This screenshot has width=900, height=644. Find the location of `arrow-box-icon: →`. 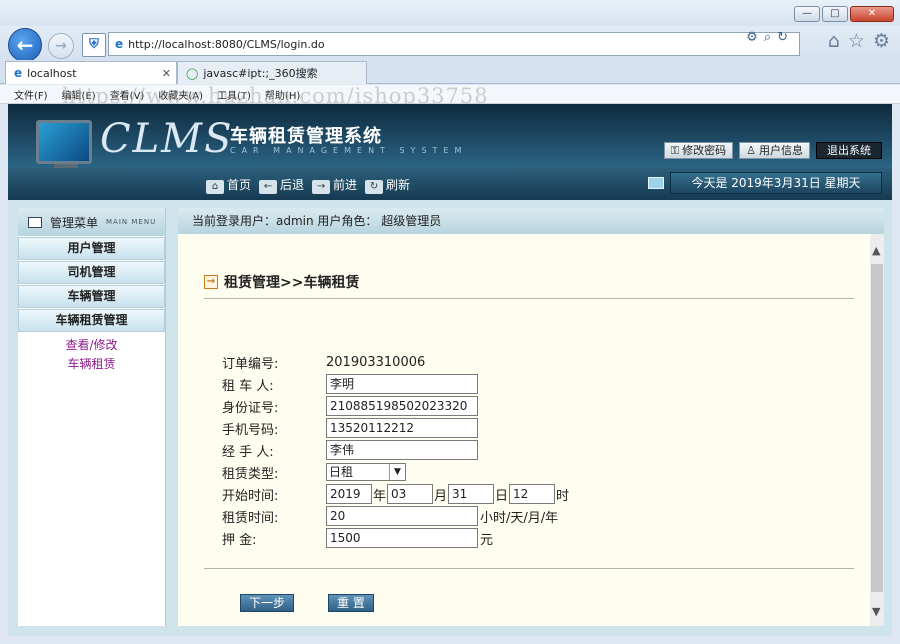

arrow-box-icon: → is located at coordinates (211, 282).